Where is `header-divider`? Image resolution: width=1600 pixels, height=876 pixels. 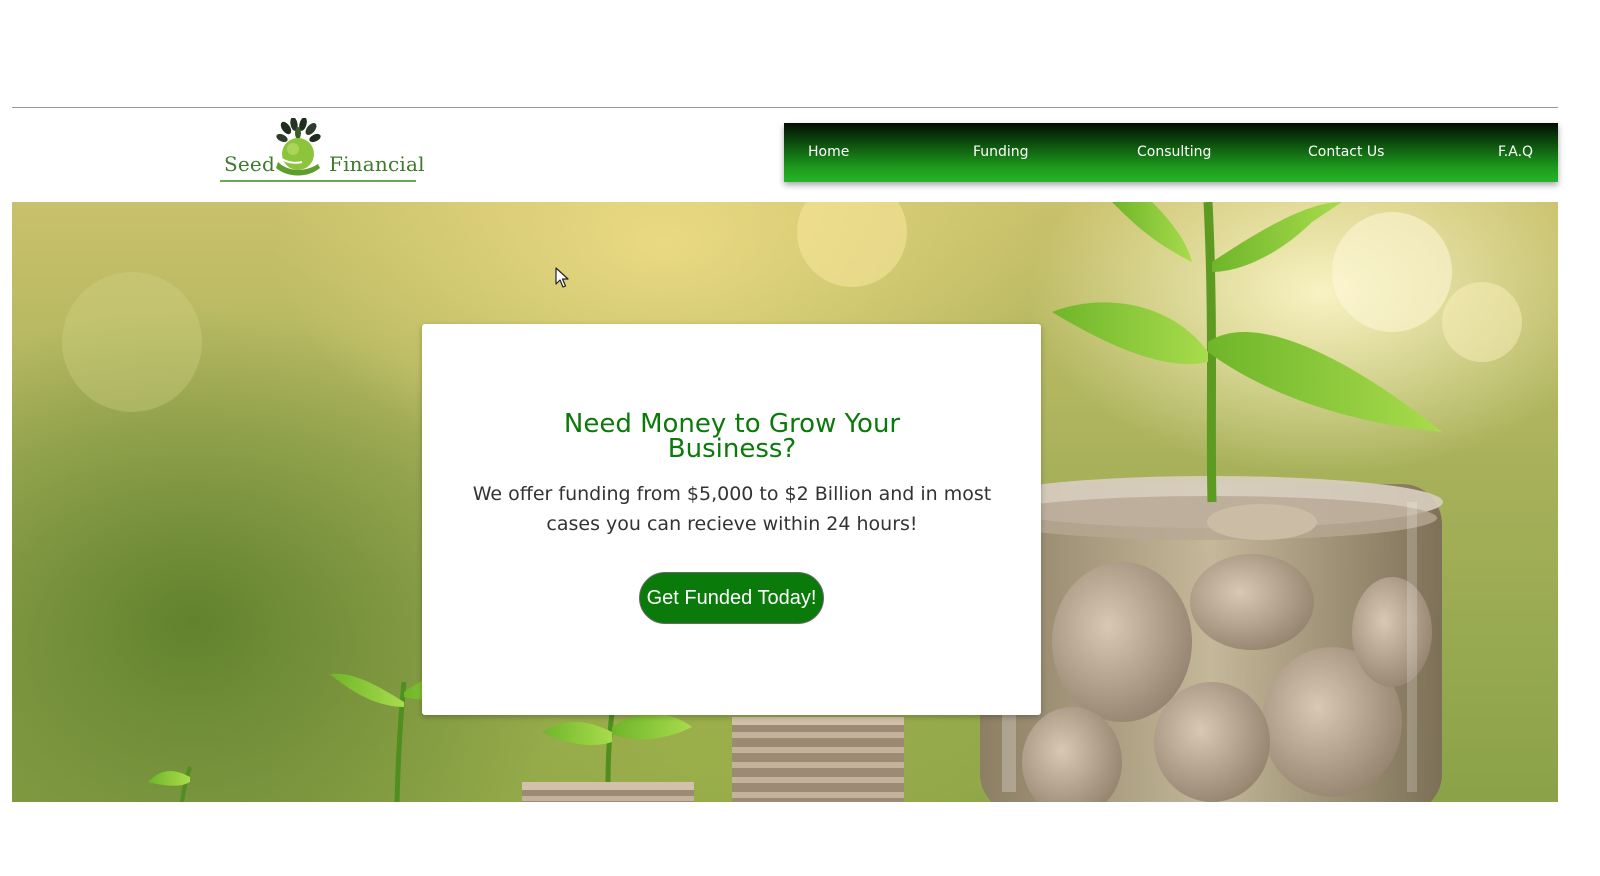 header-divider is located at coordinates (785, 107).